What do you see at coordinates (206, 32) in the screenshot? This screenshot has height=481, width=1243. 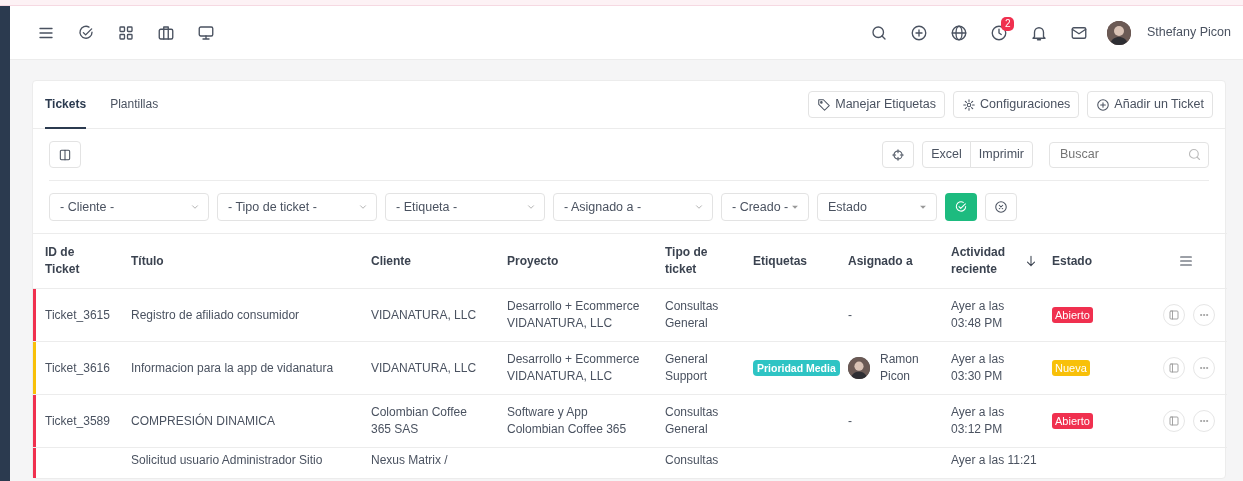 I see `monitor-icon` at bounding box center [206, 32].